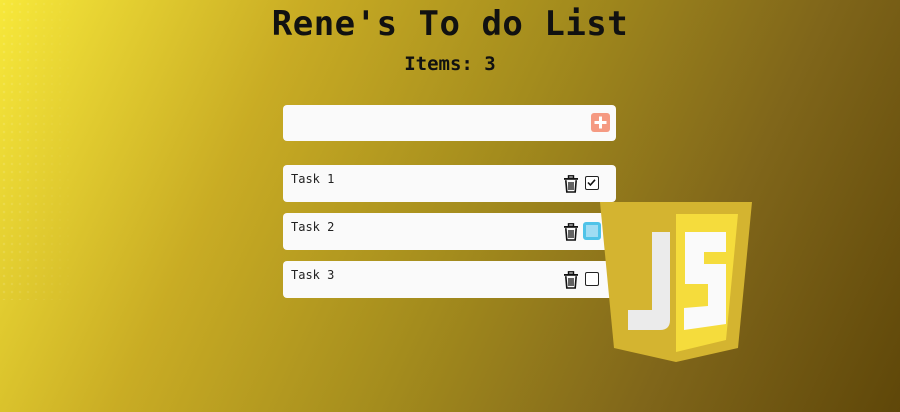 The image size is (900, 412). I want to click on checkmark-icon, so click(591, 183).